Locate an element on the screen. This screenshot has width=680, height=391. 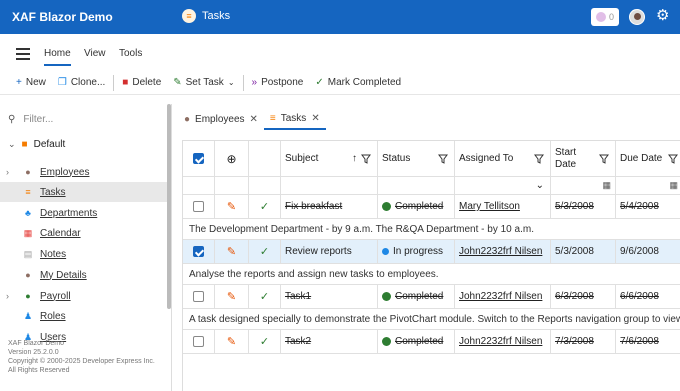
page-title: ≡ Tasks is located at coordinates (206, 16).